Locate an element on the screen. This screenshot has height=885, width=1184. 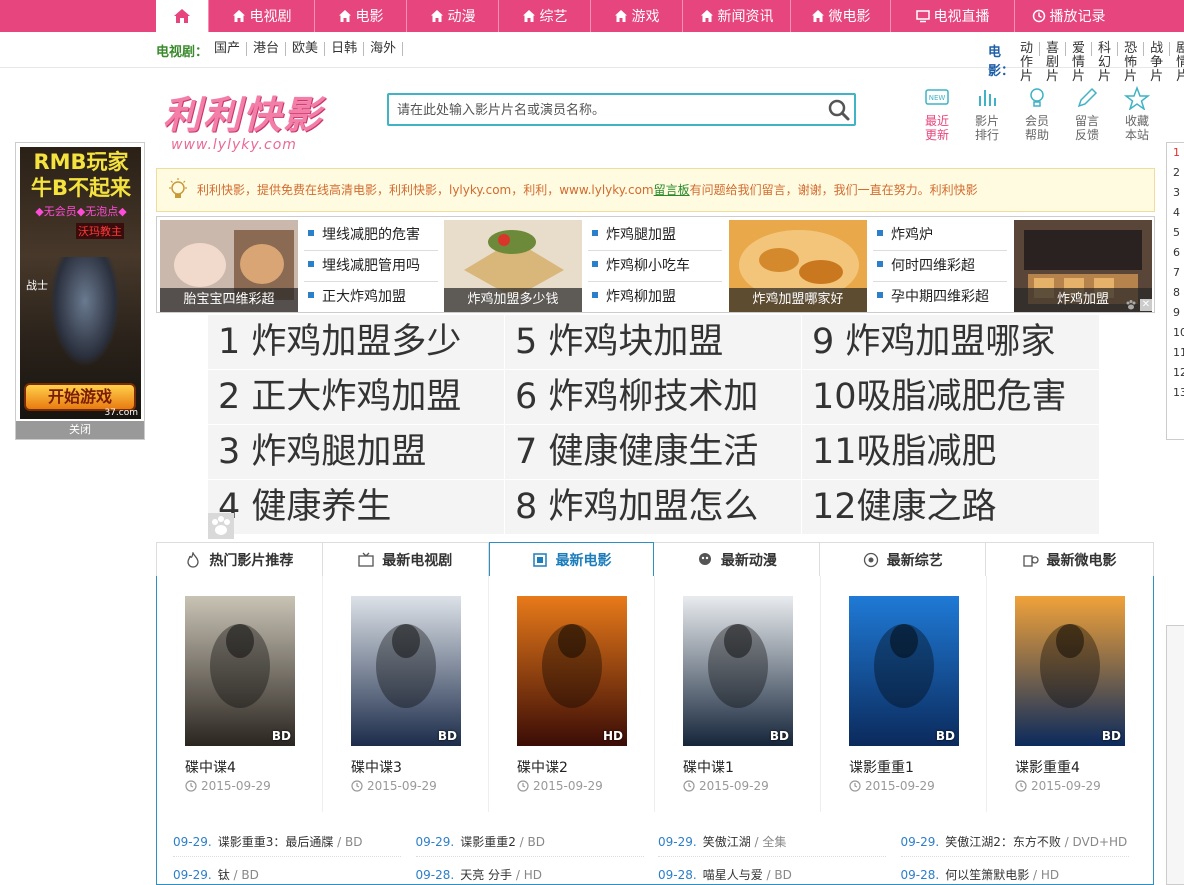
tv-sub-2: 欧美 is located at coordinates (306, 49).